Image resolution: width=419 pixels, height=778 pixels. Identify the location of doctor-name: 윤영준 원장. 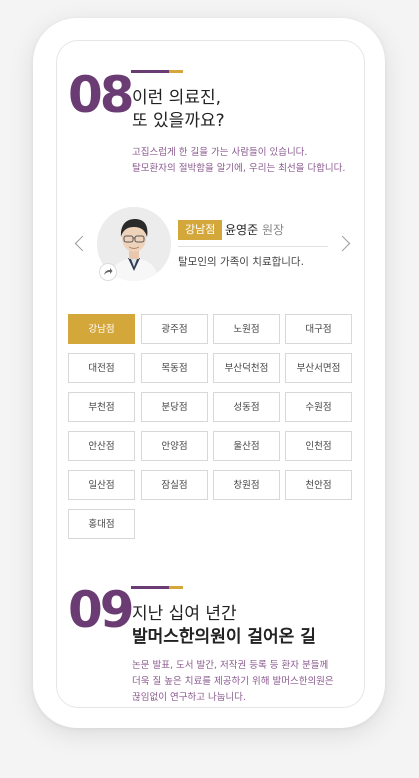
(254, 230).